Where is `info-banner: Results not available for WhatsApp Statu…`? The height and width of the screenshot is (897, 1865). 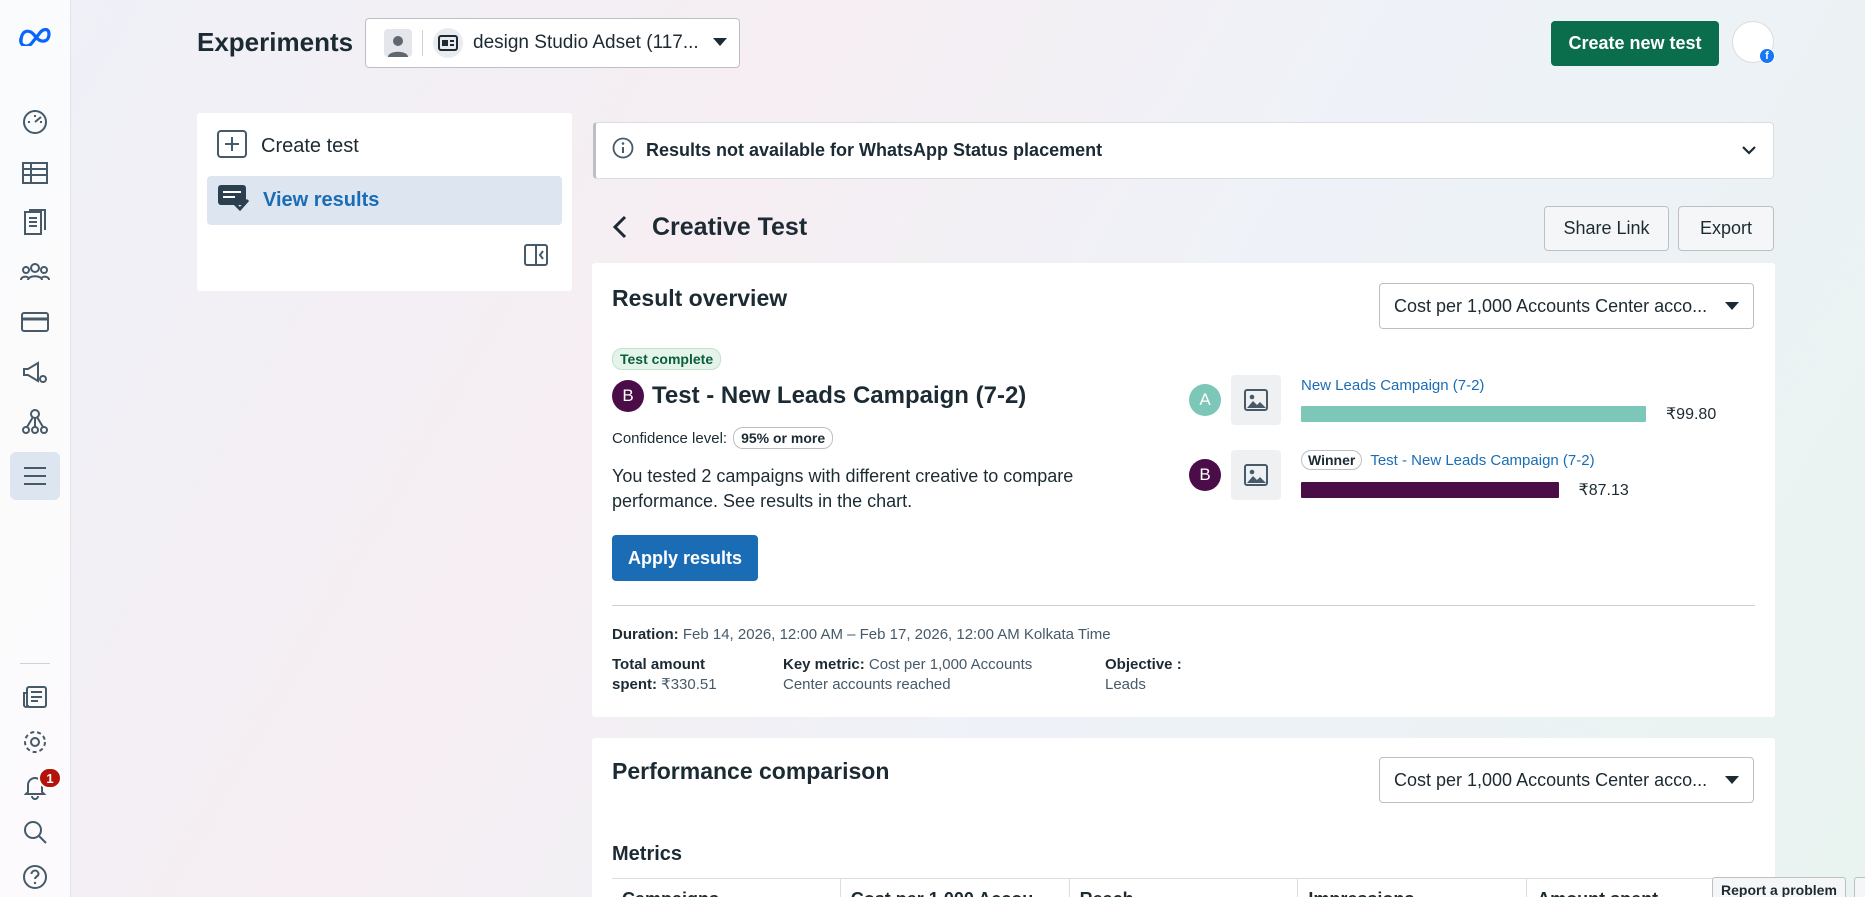
info-banner: Results not available for WhatsApp Statu… is located at coordinates (1183, 150).